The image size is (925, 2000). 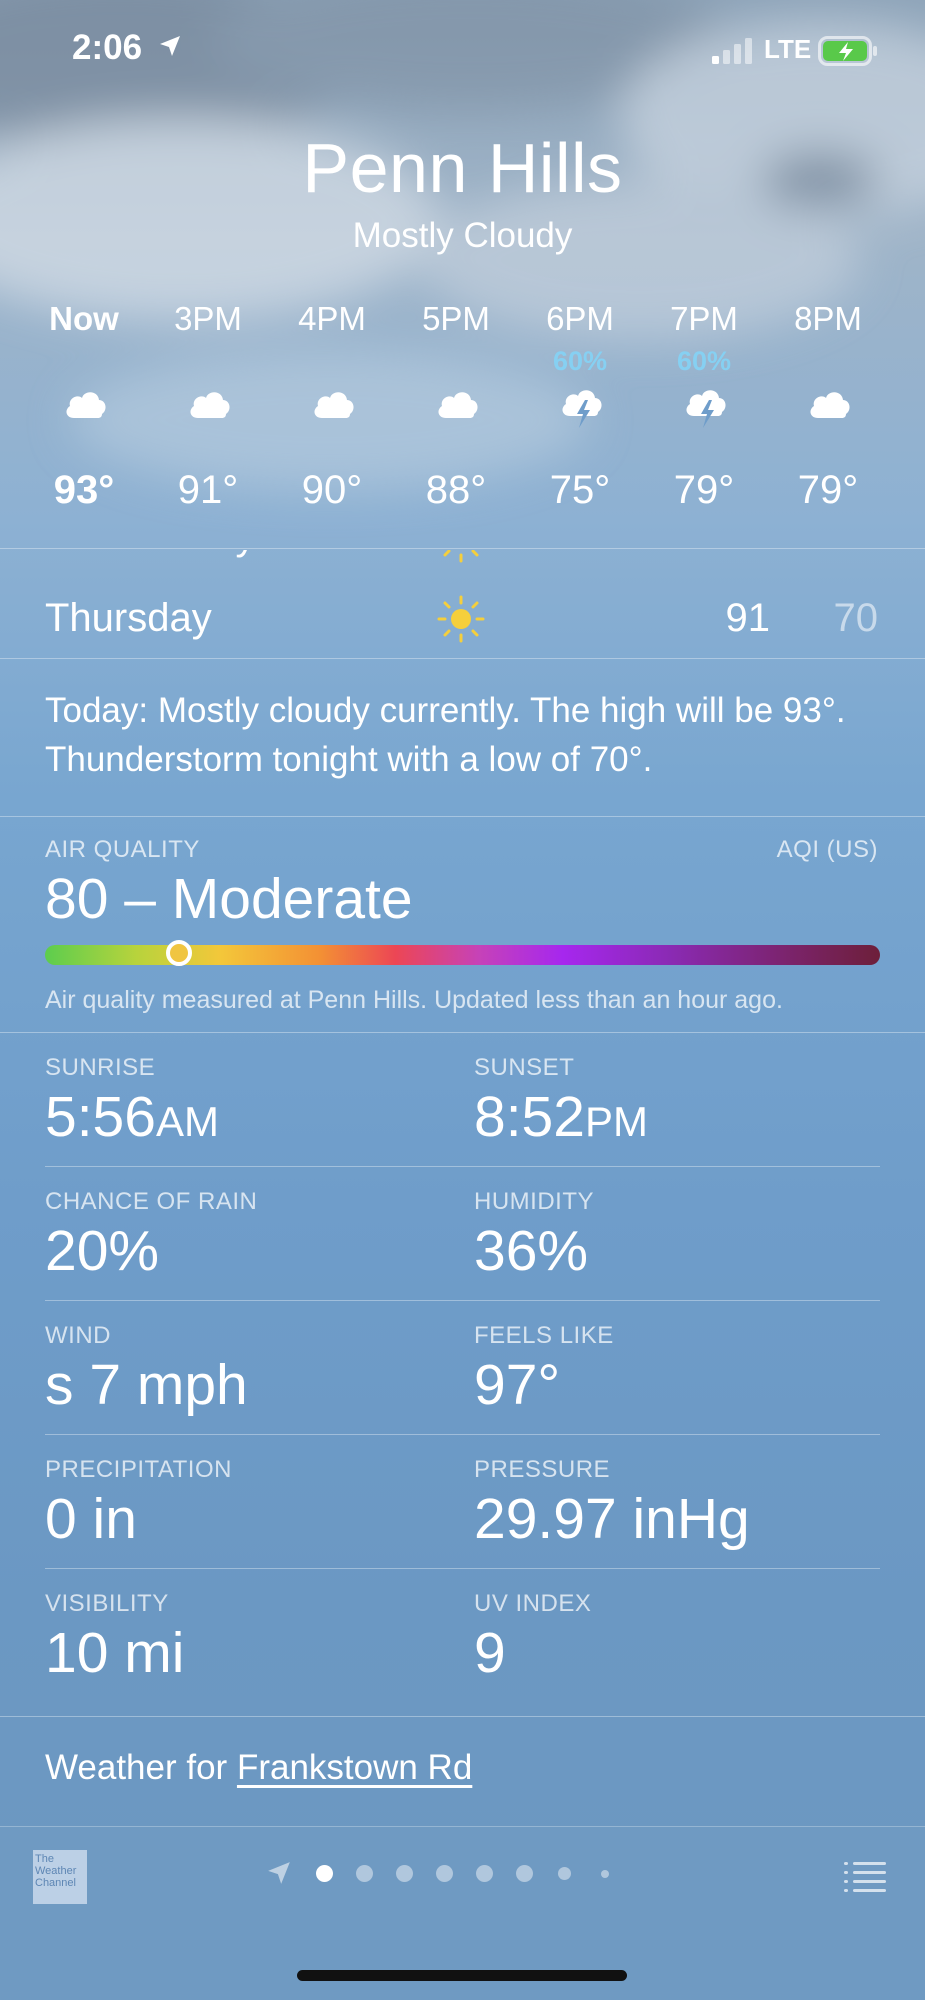 I want to click on daily-row: Wednesday 90 68, so click(x=462, y=562).